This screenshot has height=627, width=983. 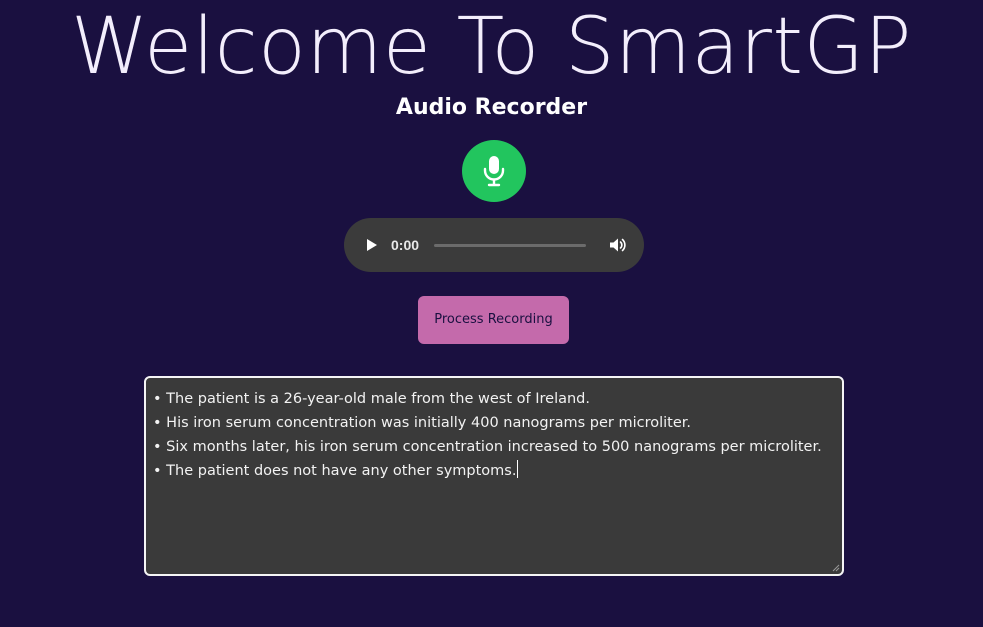 I want to click on process-recording-button: Process Recording, so click(x=493, y=320).